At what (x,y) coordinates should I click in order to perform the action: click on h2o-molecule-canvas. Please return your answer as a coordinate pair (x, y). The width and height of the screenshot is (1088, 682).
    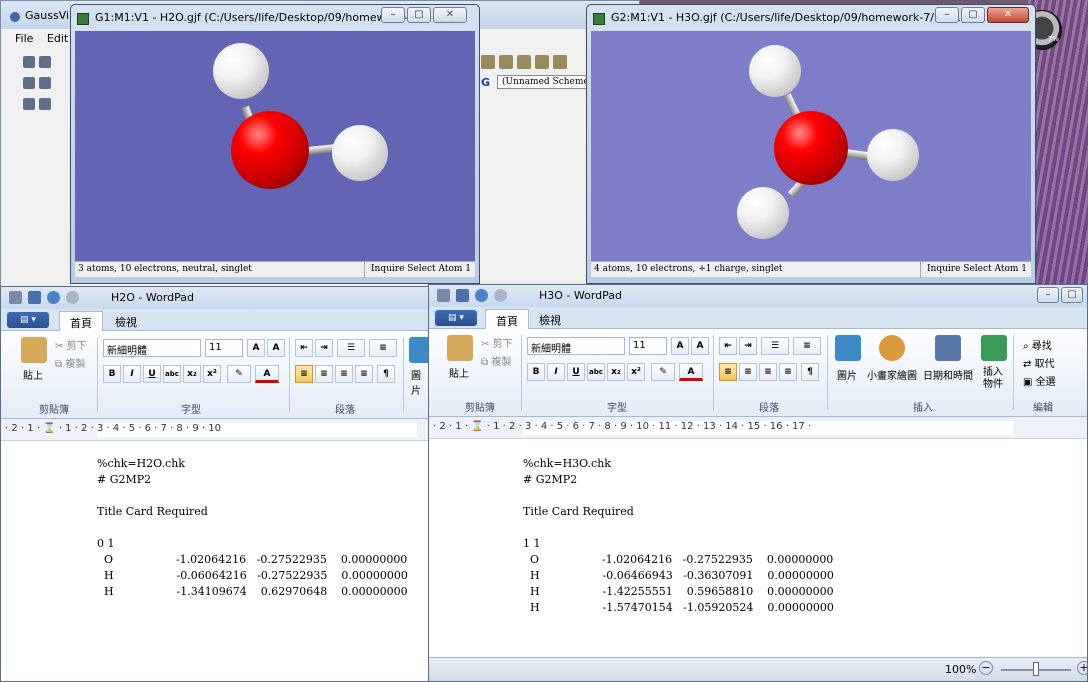
    Looking at the image, I should click on (275, 146).